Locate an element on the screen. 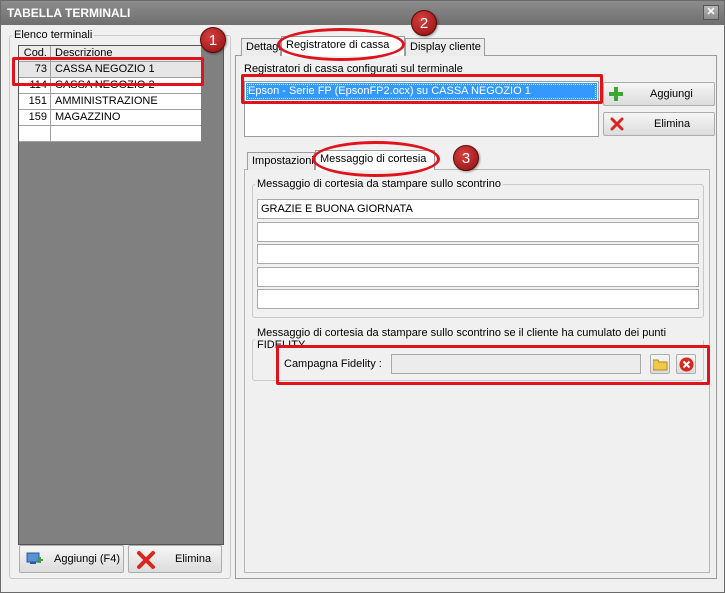 Image resolution: width=725 pixels, height=593 pixels. tab-dettagli: Dettagli is located at coordinates (261, 47).